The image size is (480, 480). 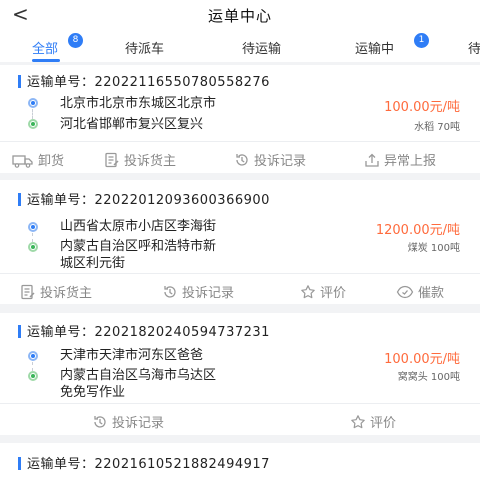 What do you see at coordinates (93, 263) in the screenshot?
I see `destination-address-line-2: 城区利元街` at bounding box center [93, 263].